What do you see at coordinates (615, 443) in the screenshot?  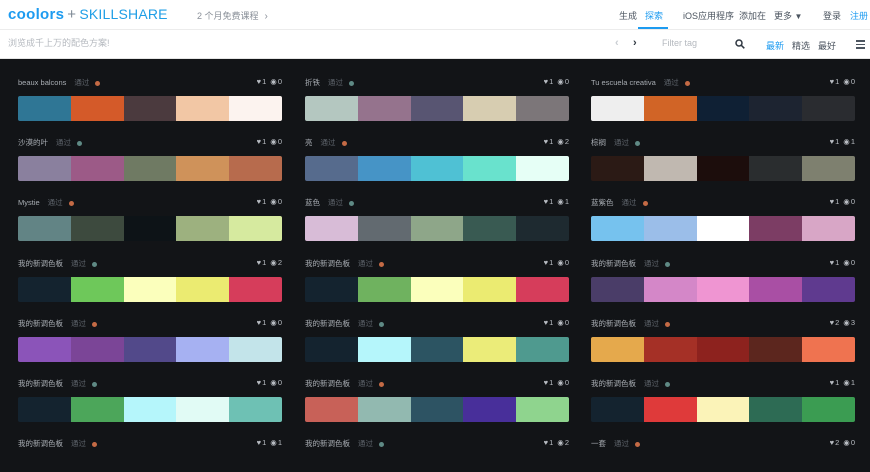 I see `palette-title: 一套 通过` at bounding box center [615, 443].